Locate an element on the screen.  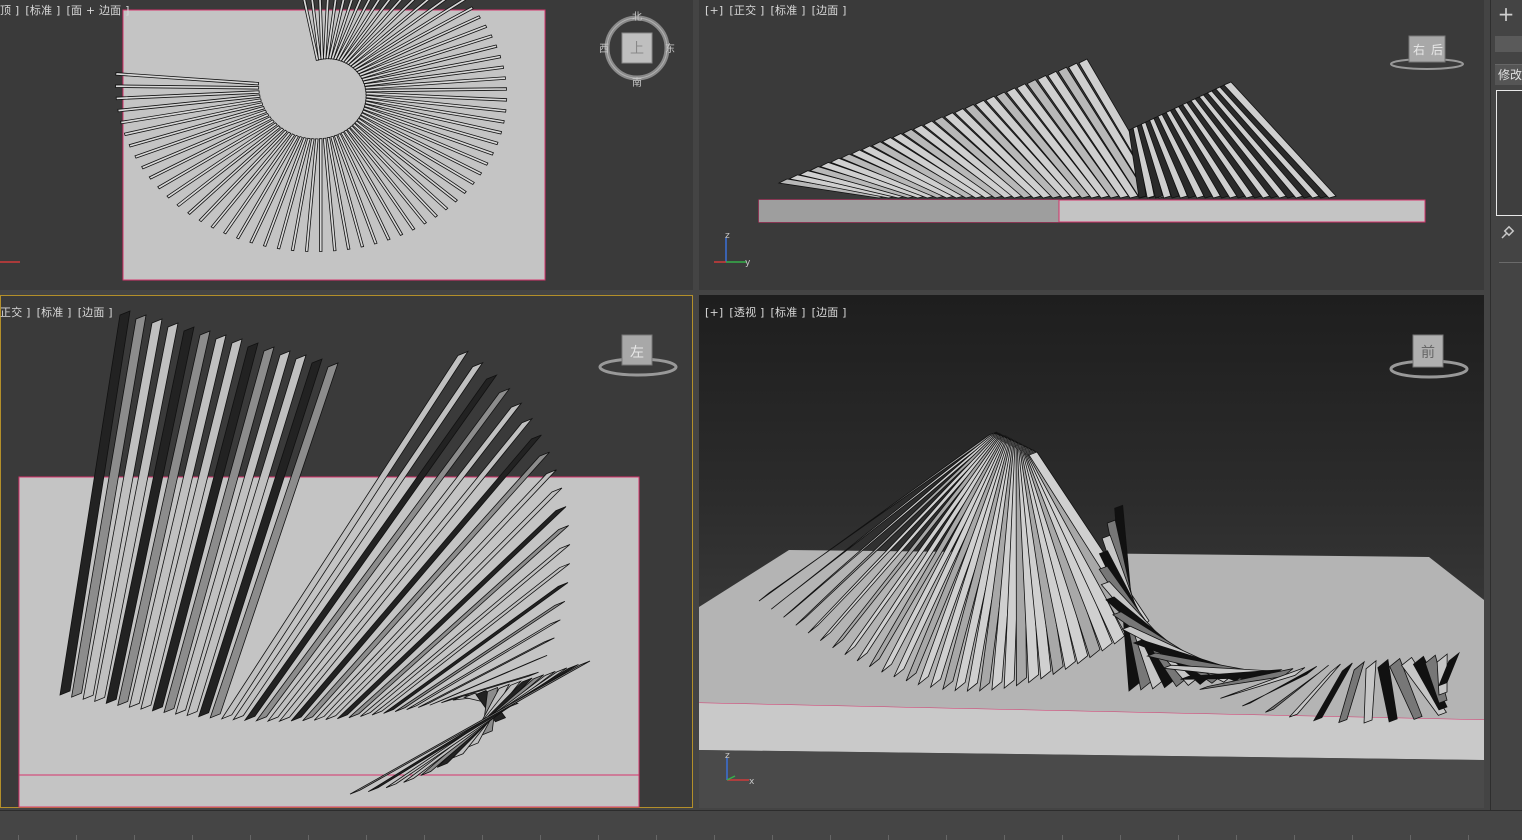
viewport-perspective-label-2: [标准 ] is located at coordinates (788, 312).